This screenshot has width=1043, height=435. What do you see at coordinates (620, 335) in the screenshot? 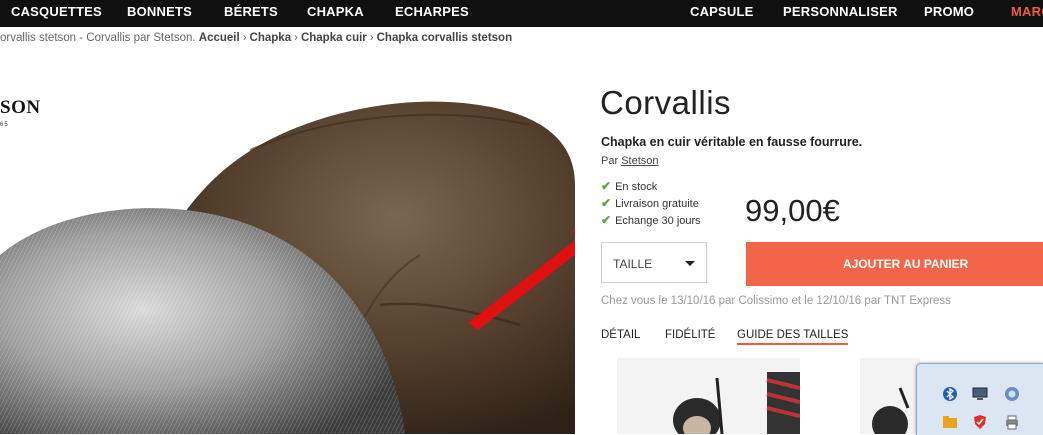
I see `tab-detail: DÉTAIL` at bounding box center [620, 335].